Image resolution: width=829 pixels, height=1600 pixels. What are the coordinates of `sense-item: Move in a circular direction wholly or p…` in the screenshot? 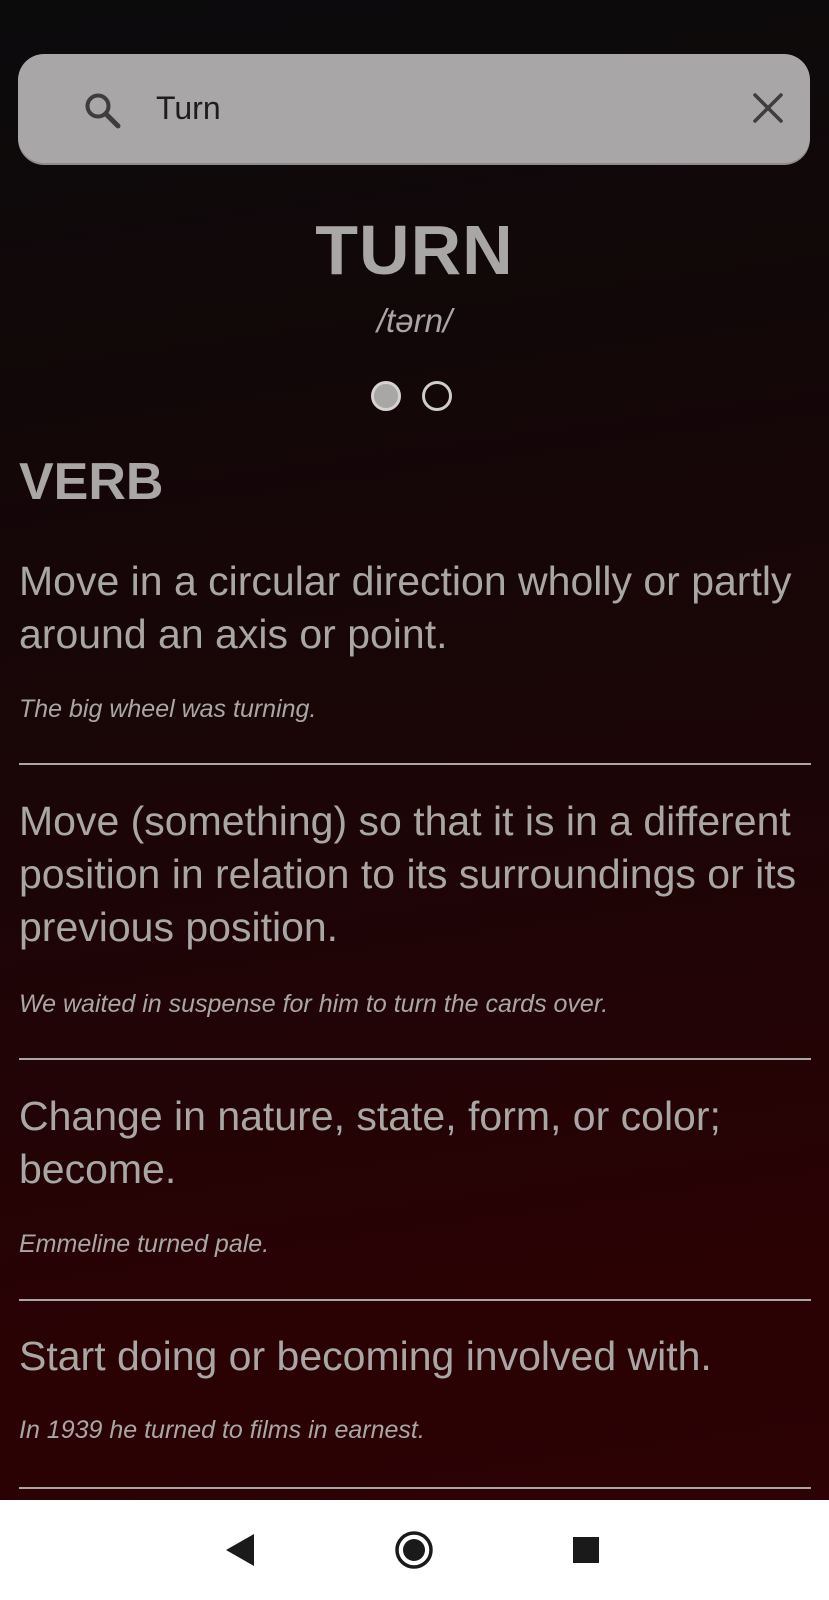 It's located at (415, 660).